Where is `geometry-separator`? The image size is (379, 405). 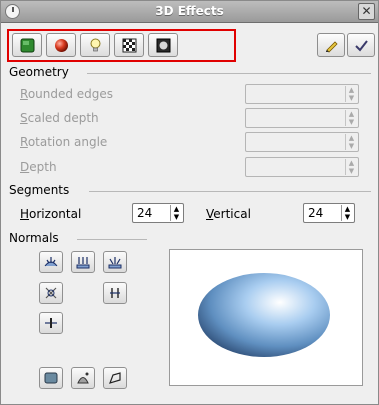
geometry-separator is located at coordinates (229, 73).